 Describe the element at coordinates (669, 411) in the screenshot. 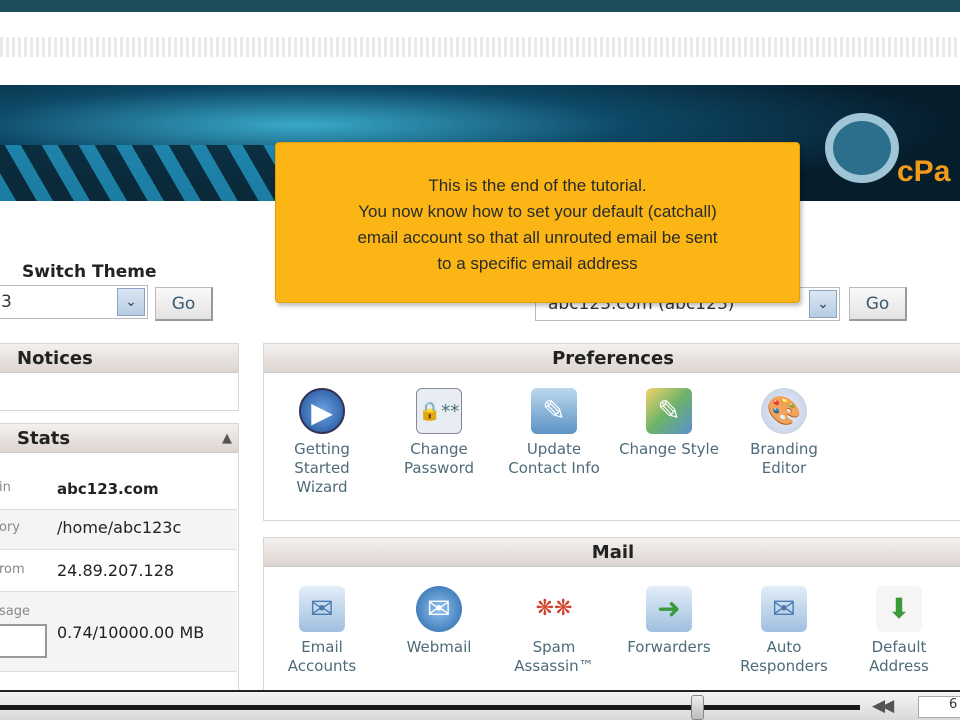

I see `style-icon: ✎` at that location.